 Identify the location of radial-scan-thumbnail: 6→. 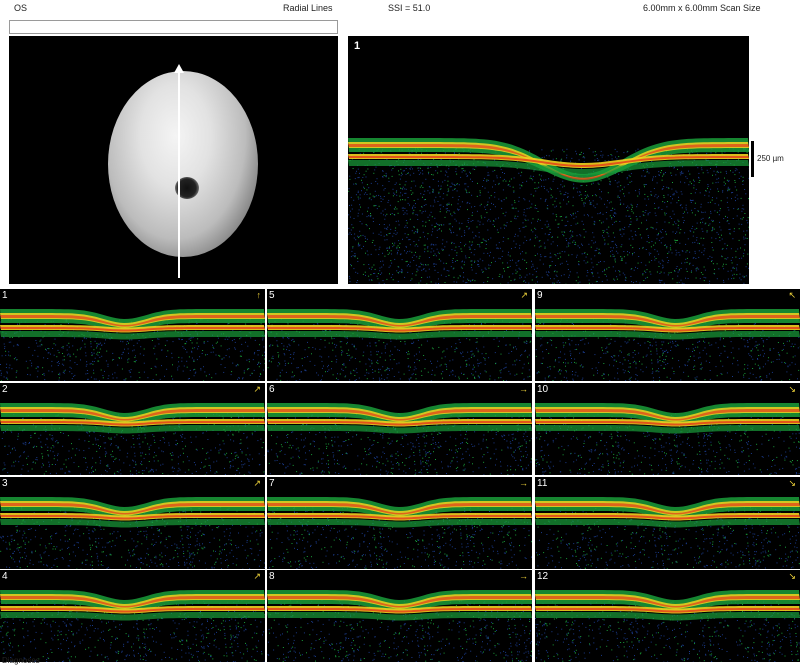
(399, 429).